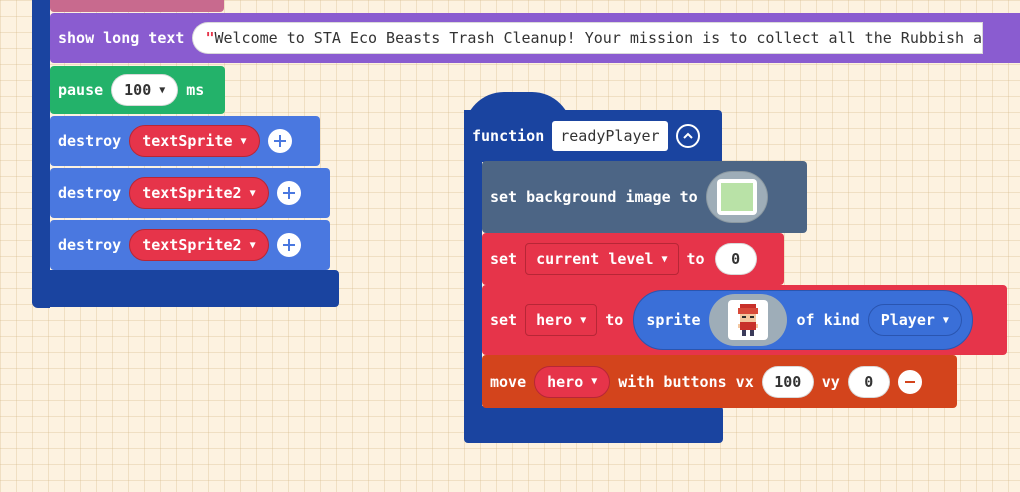  I want to click on of-kind-label: of kind, so click(828, 320).